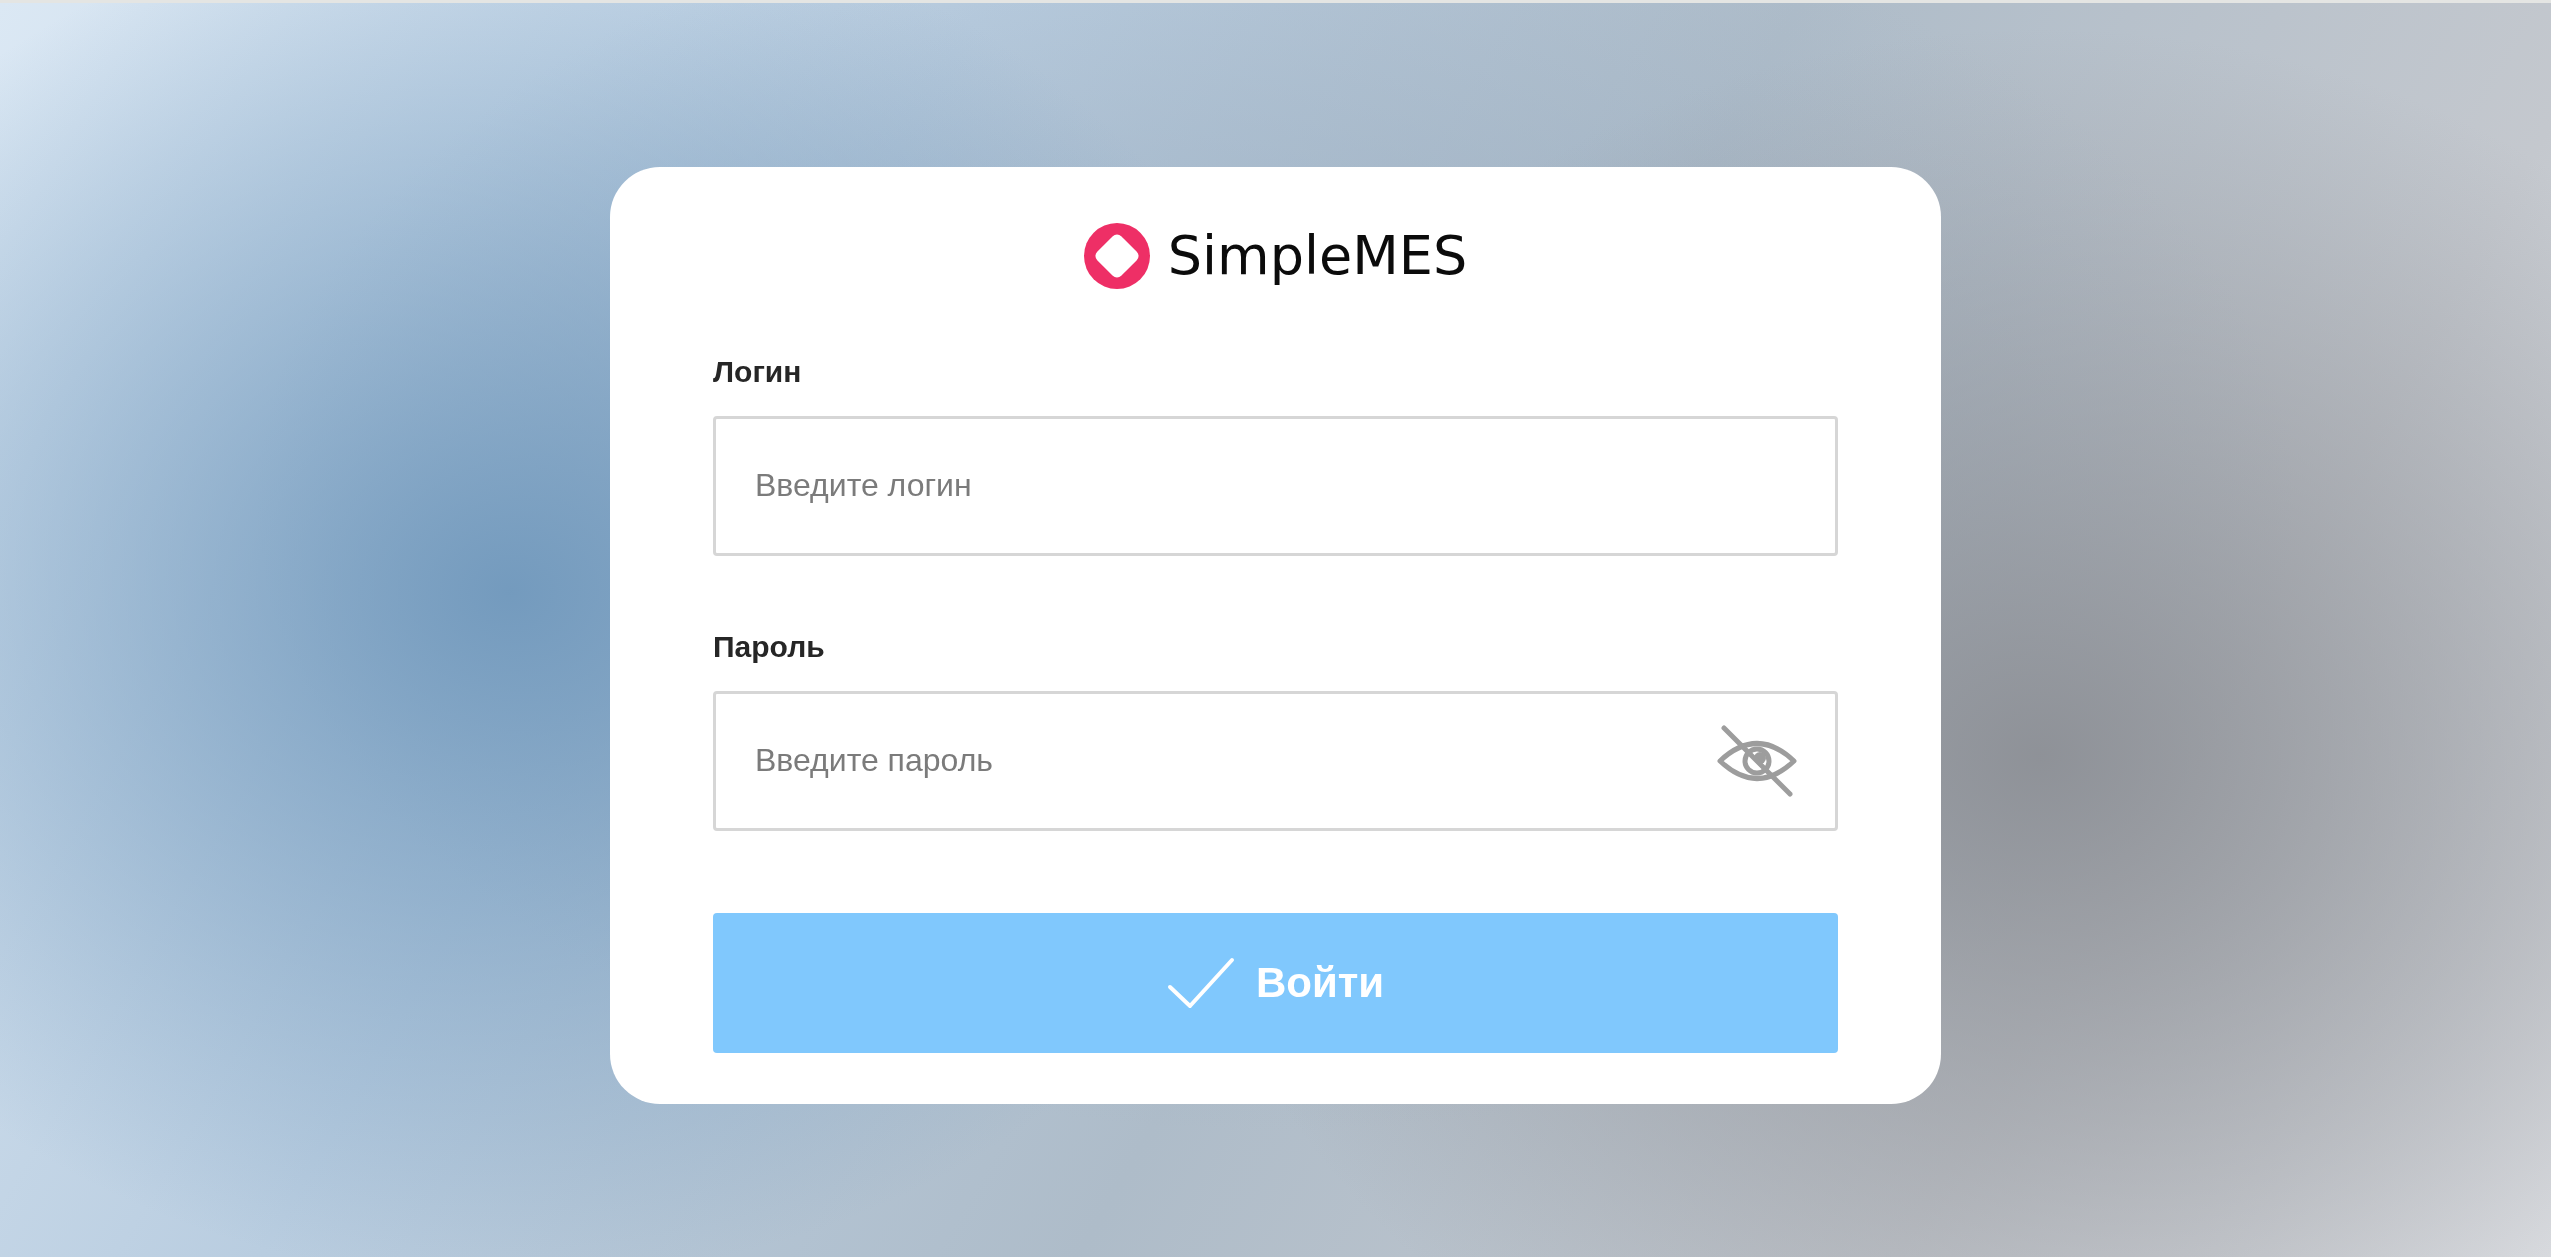 This screenshot has width=2551, height=1257. Describe the element at coordinates (1200, 982) in the screenshot. I see `checkmark-icon` at that location.